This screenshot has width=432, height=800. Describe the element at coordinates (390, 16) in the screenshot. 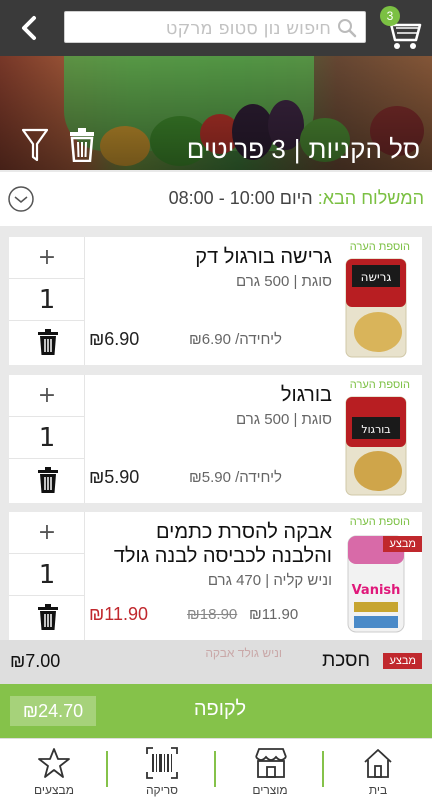

I see `cart-count-badge: 3` at that location.